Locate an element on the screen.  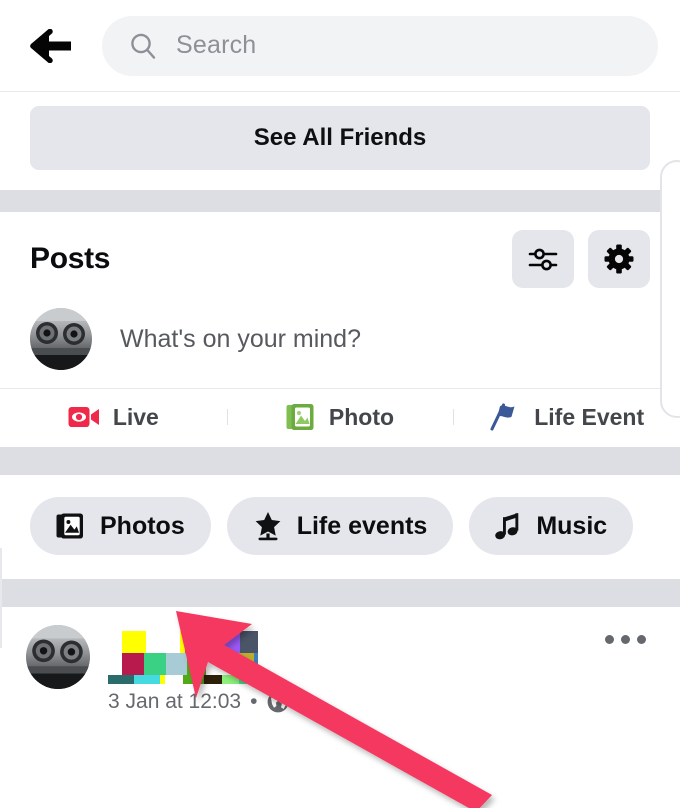
avatar is located at coordinates (61, 339).